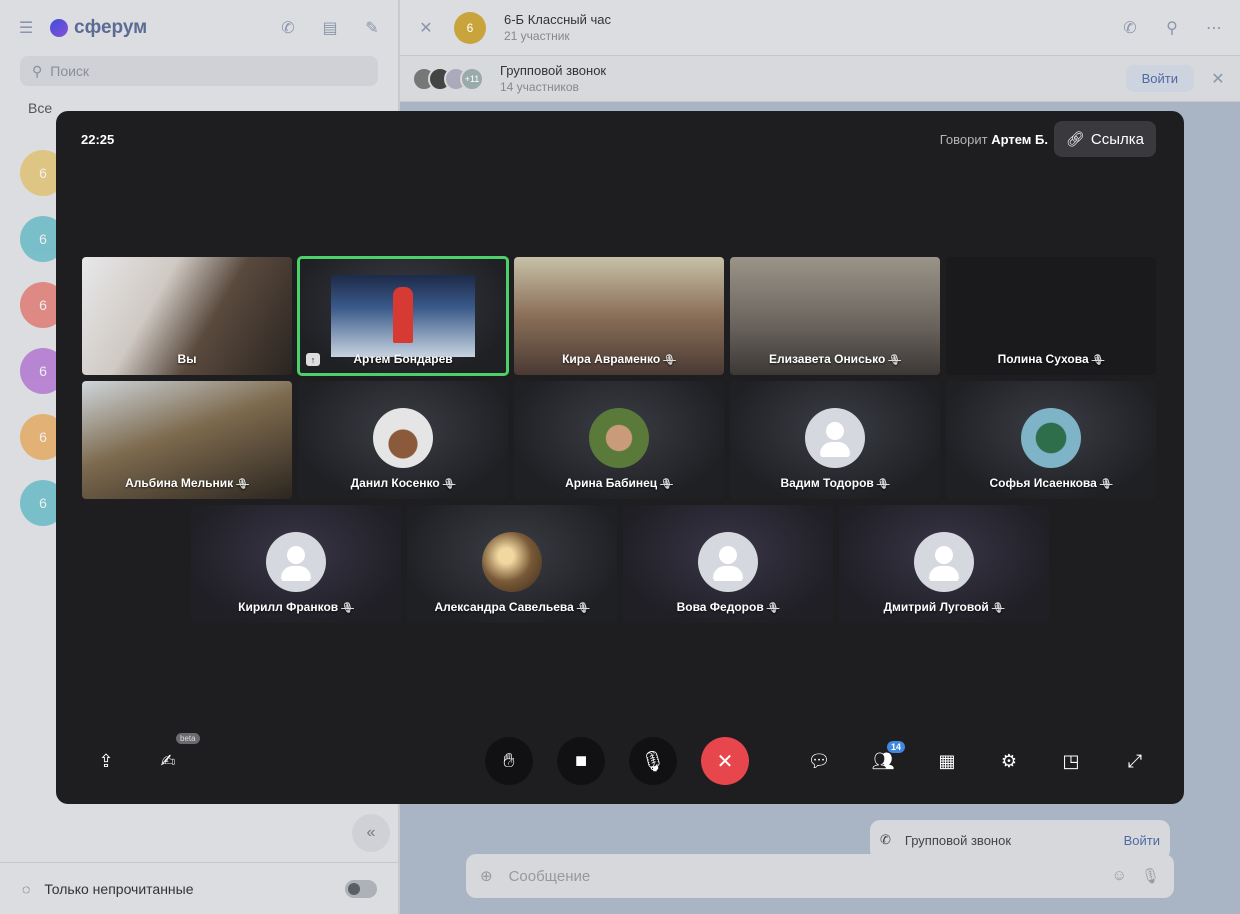  I want to click on participant-tile: Александра Савельева 🎙︎, so click(512, 564).